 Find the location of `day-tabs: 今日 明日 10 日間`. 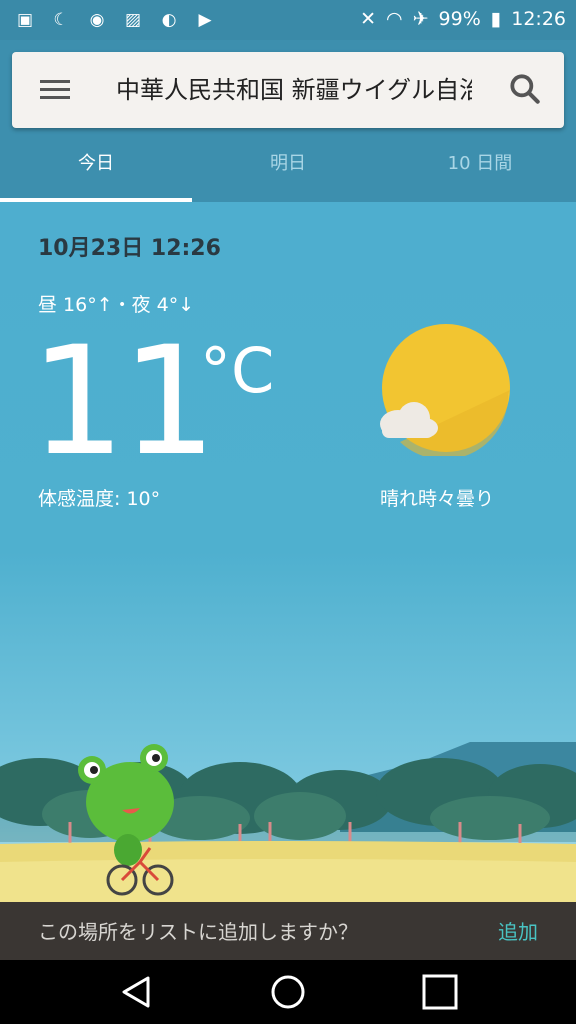

day-tabs: 今日 明日 10 日間 is located at coordinates (288, 171).